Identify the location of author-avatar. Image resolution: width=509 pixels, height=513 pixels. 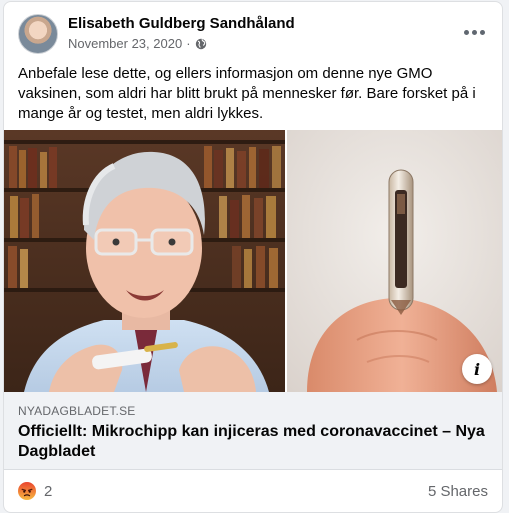
(38, 34).